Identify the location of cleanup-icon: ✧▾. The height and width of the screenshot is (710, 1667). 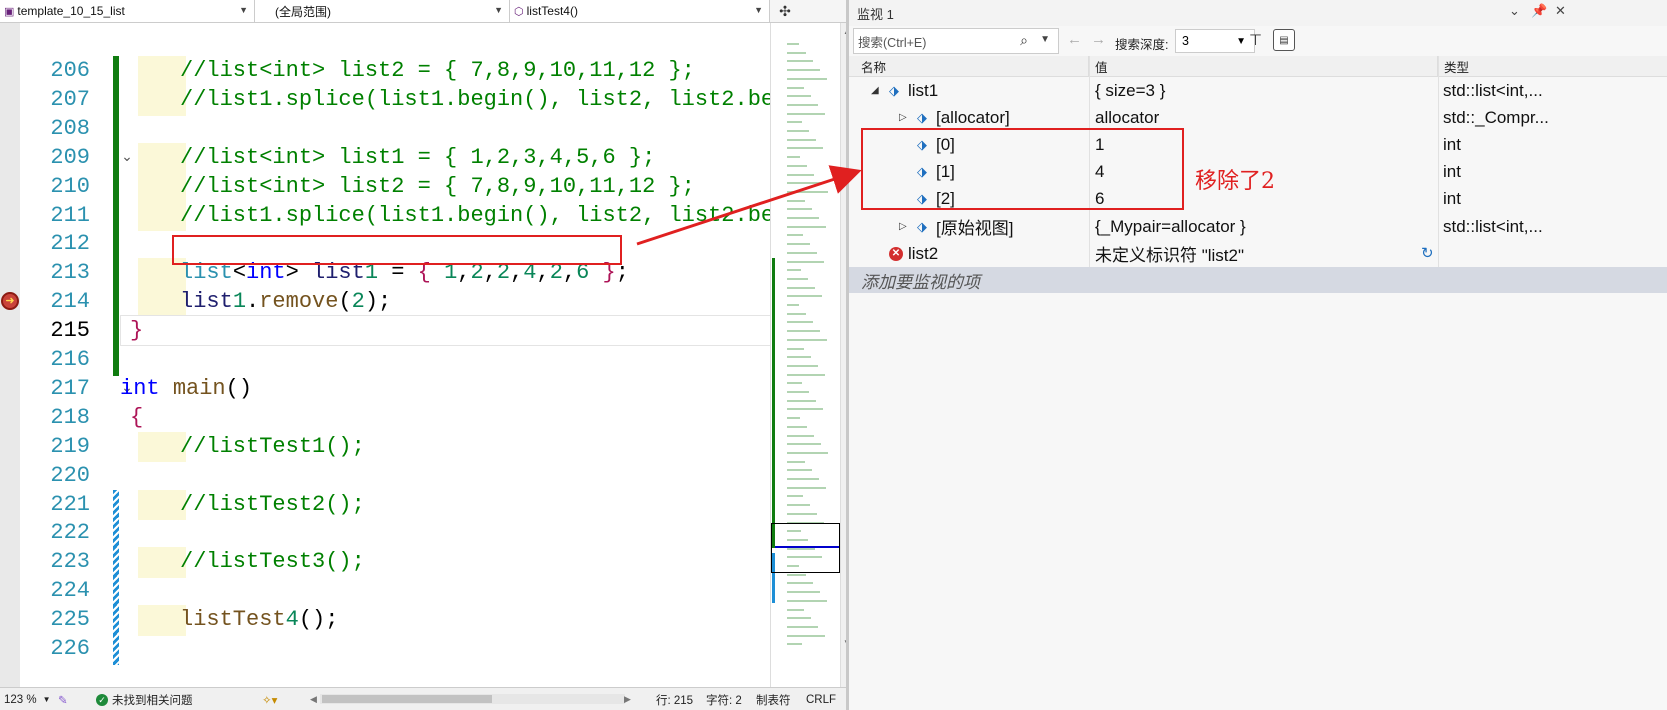
(269, 699).